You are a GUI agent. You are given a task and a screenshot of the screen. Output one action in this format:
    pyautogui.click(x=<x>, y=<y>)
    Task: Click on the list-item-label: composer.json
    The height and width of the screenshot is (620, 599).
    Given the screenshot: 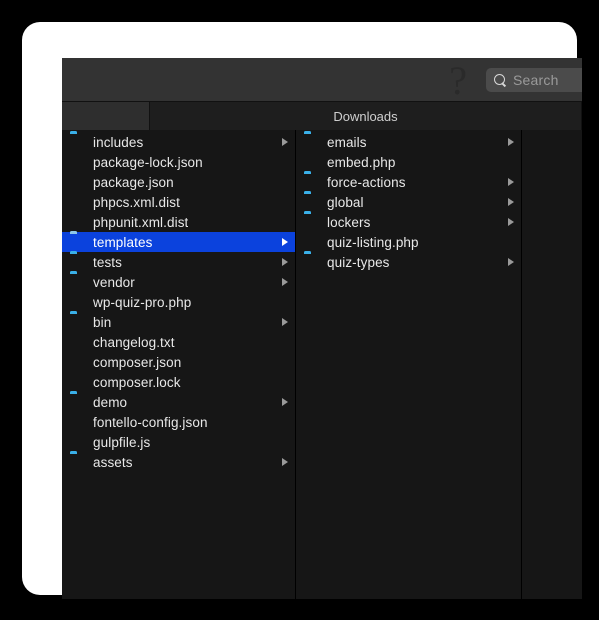 What is the action you would take?
    pyautogui.click(x=137, y=362)
    